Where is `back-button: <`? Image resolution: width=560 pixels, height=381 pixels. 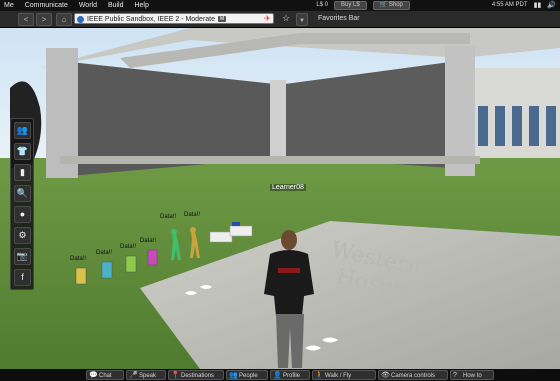
back-button: < is located at coordinates (26, 19).